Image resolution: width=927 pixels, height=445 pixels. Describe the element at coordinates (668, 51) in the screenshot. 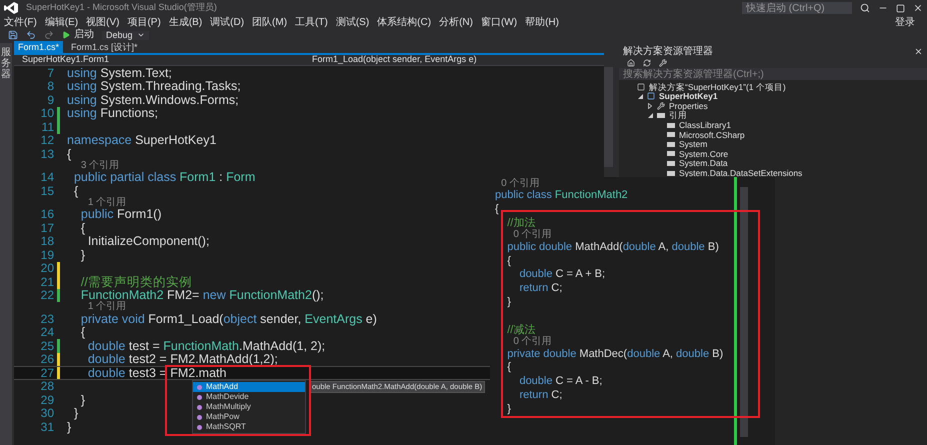

I see `panel-title: 解决方案资源管理器` at that location.